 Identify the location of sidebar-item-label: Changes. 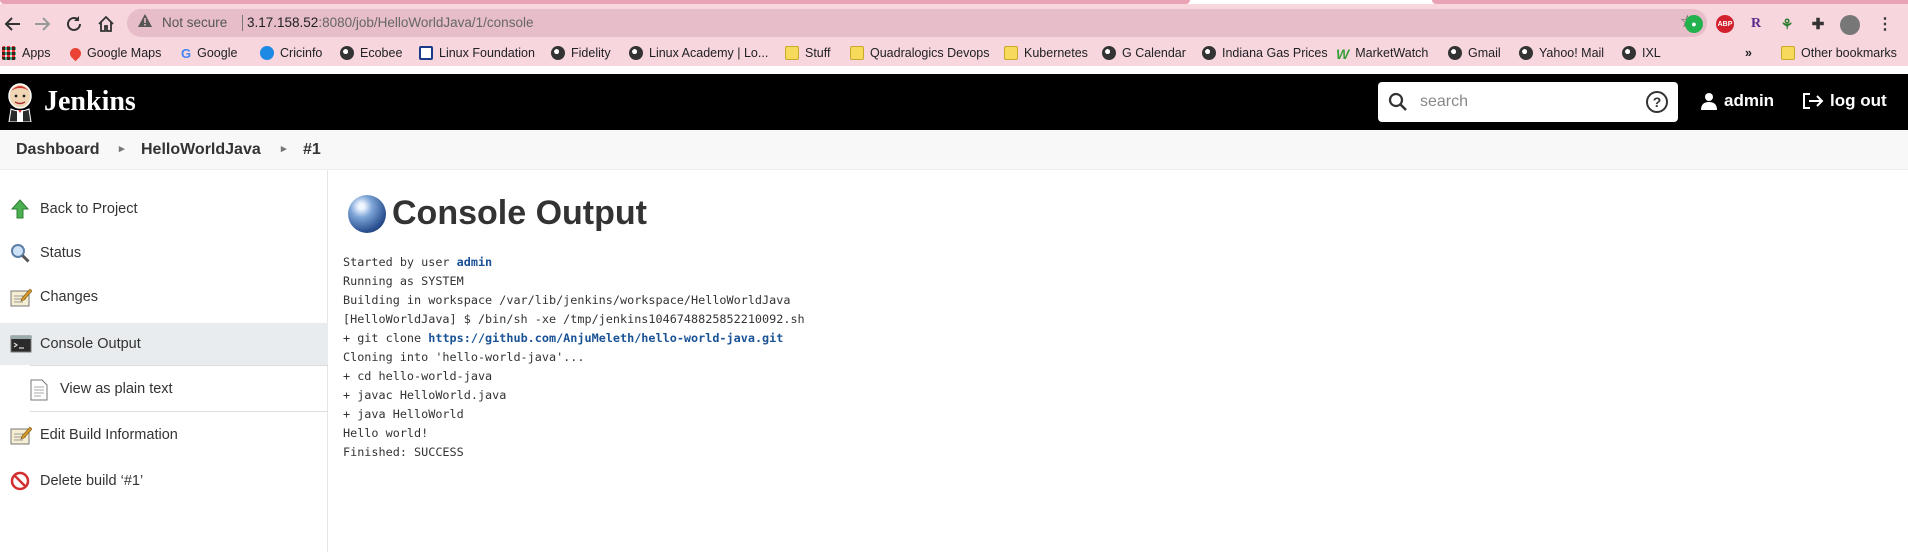
(69, 297).